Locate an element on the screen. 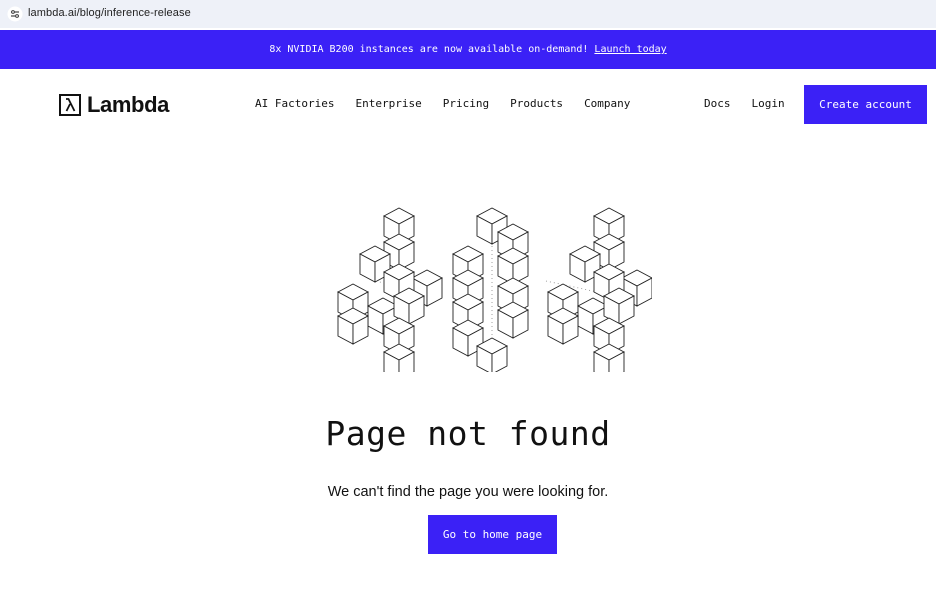  nav-pricing: Pricing is located at coordinates (466, 103).